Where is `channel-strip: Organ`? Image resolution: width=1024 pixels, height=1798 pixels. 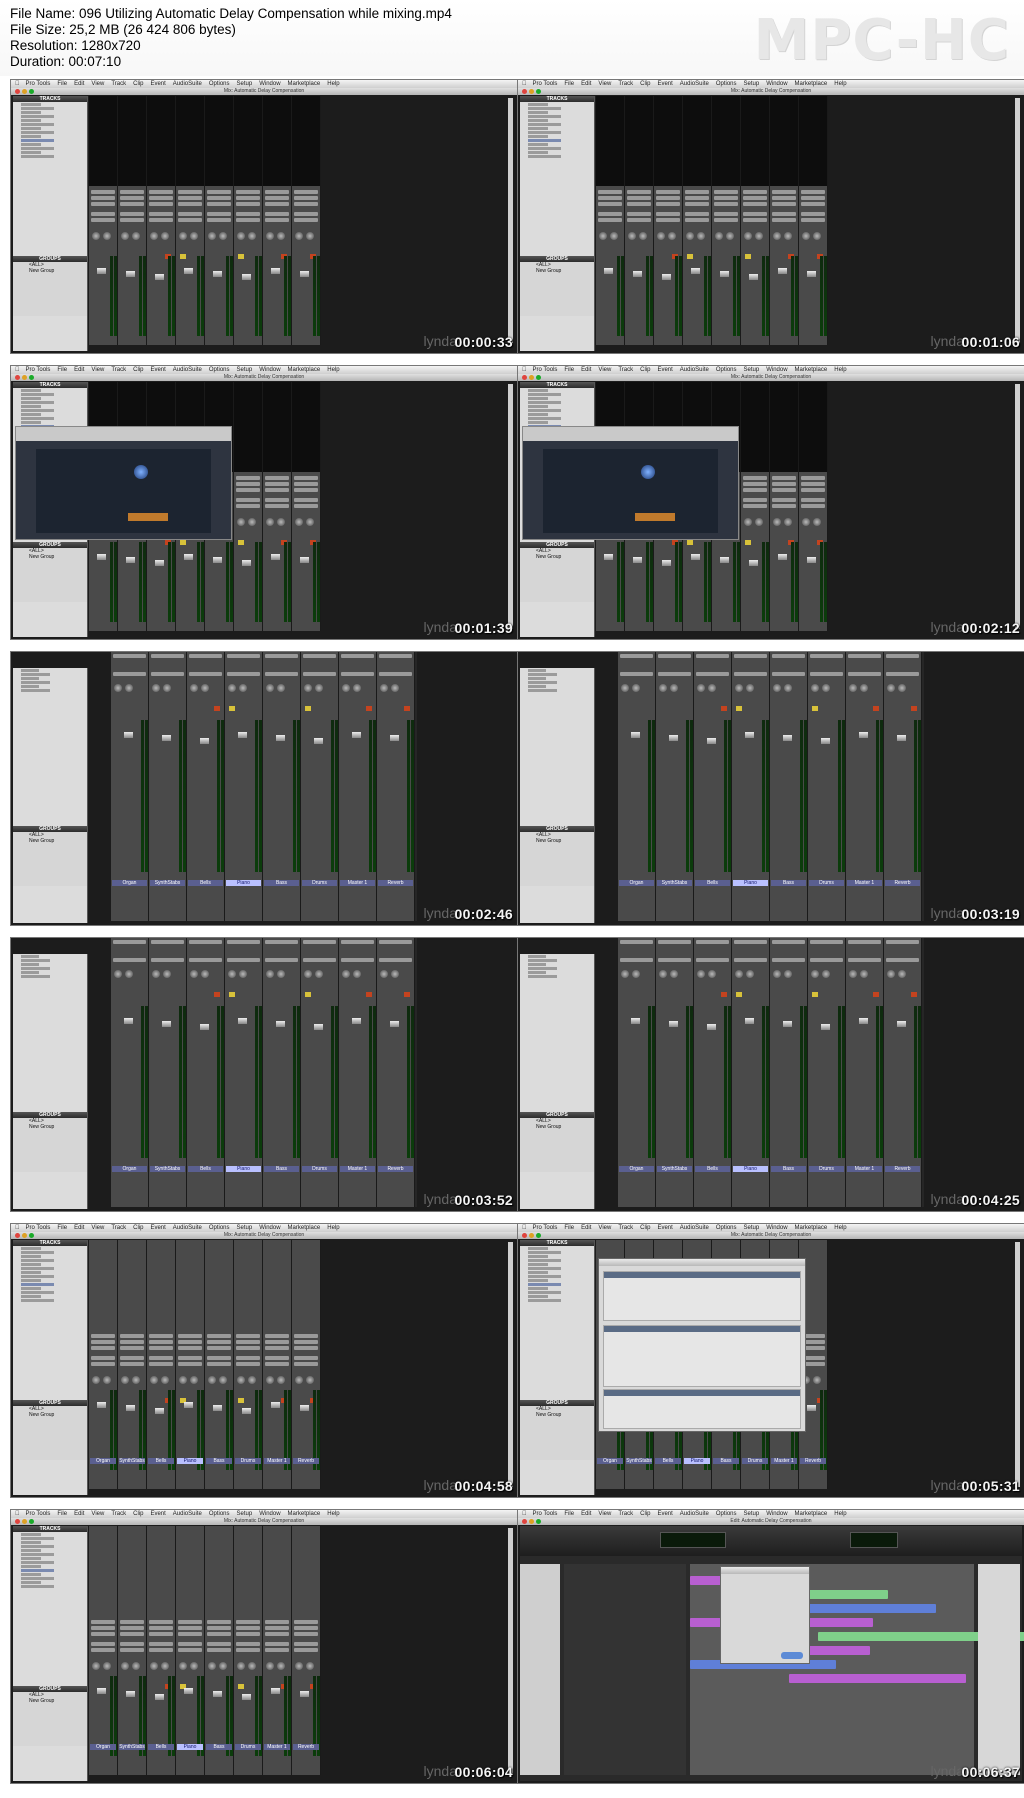
channel-strip: Organ is located at coordinates (637, 786).